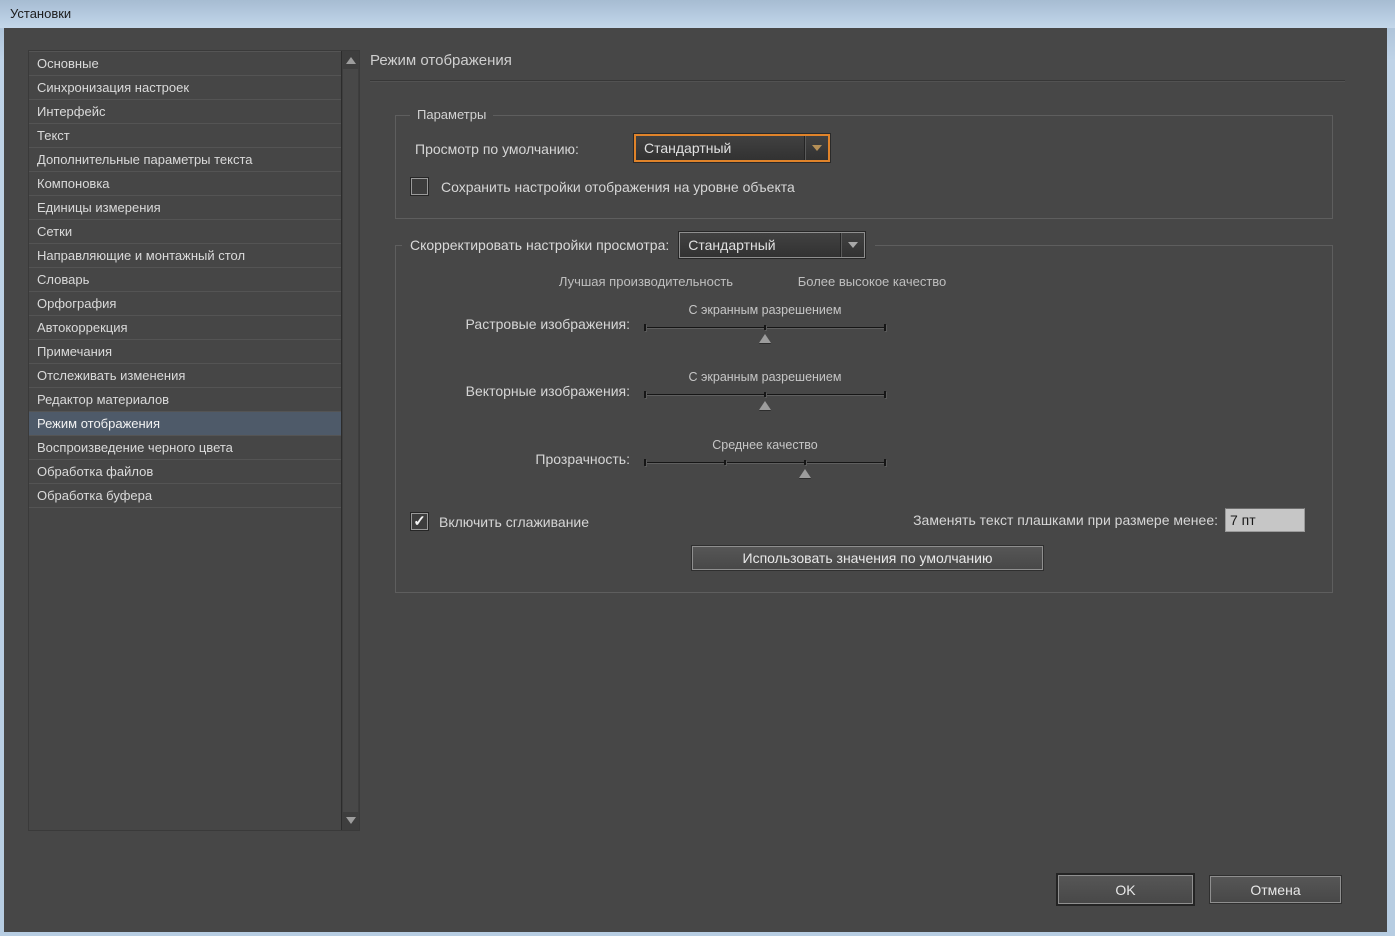 This screenshot has height=936, width=1395. What do you see at coordinates (582, 459) in the screenshot?
I see `slider-label: Прозрачность:` at bounding box center [582, 459].